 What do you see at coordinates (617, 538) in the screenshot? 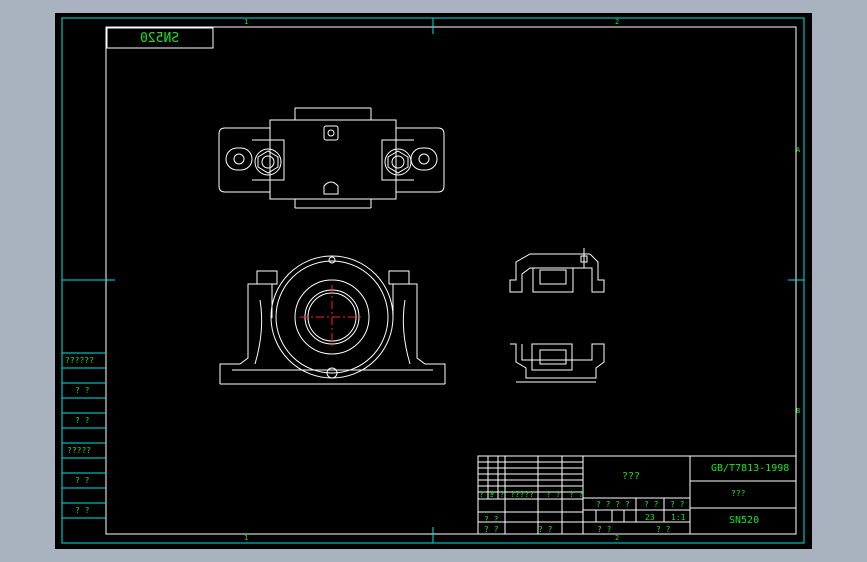
I see `zone-label-bottom-2: 2` at bounding box center [617, 538].